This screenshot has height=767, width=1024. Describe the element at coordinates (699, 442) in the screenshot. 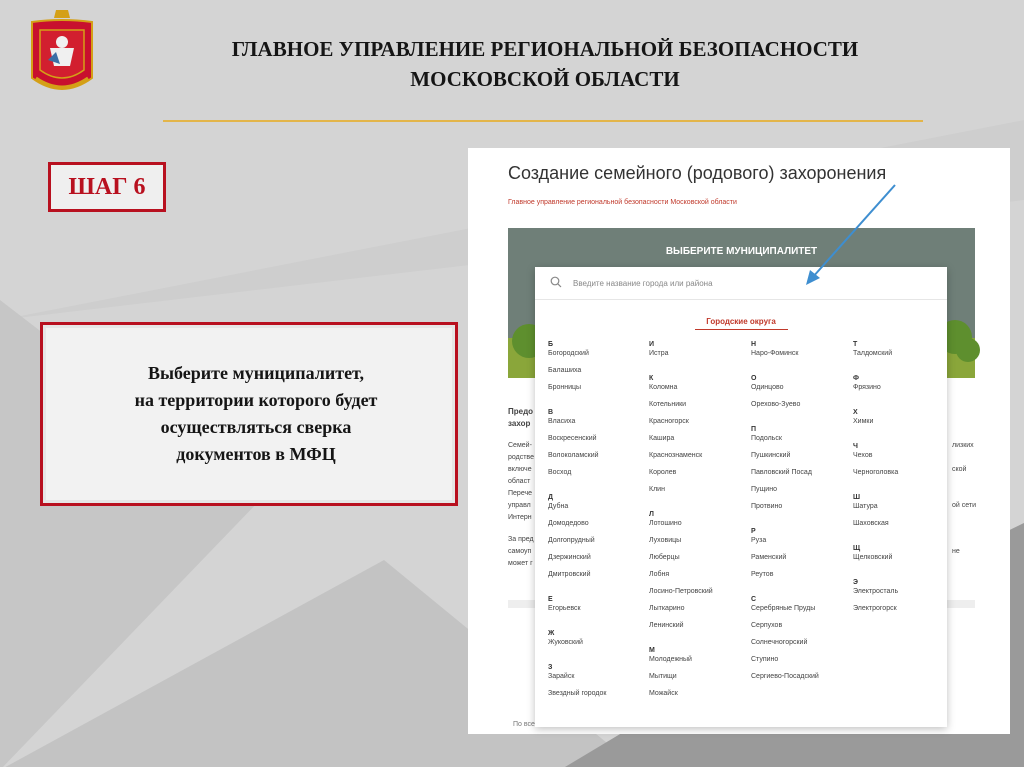

I see `municipality-option: Кашира` at that location.